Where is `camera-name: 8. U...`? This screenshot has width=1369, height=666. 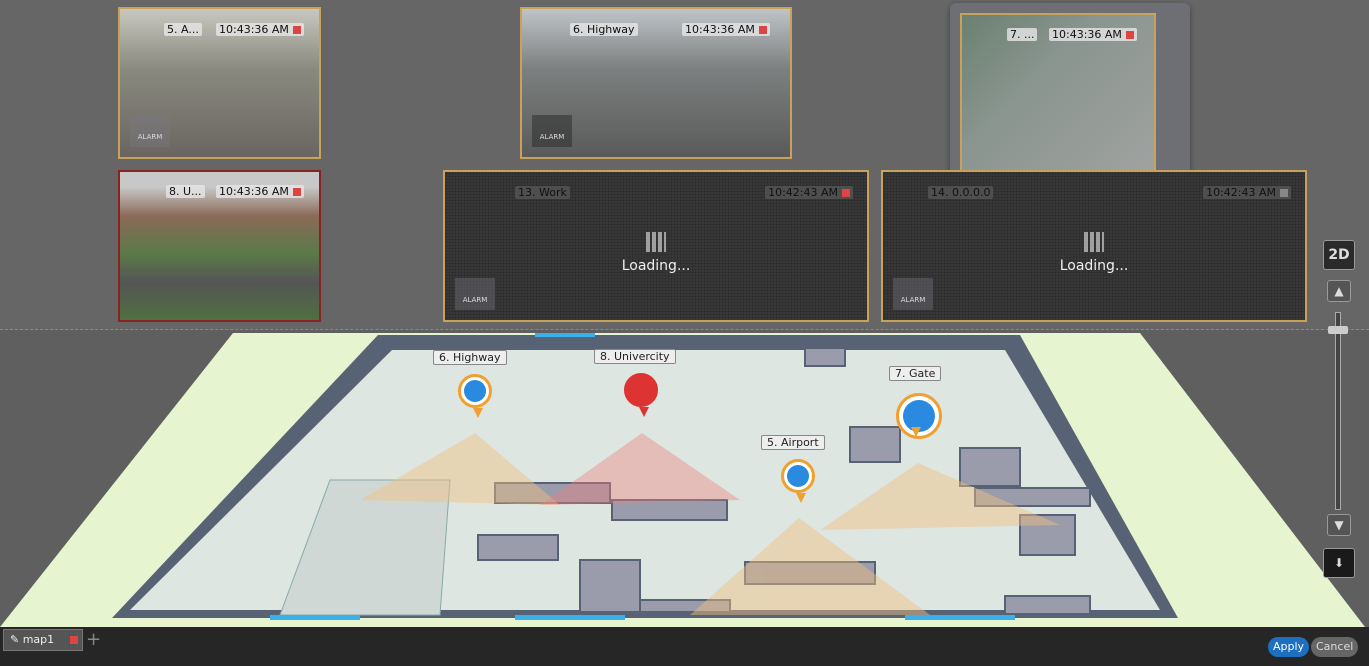
camera-name: 8. U... is located at coordinates (185, 191).